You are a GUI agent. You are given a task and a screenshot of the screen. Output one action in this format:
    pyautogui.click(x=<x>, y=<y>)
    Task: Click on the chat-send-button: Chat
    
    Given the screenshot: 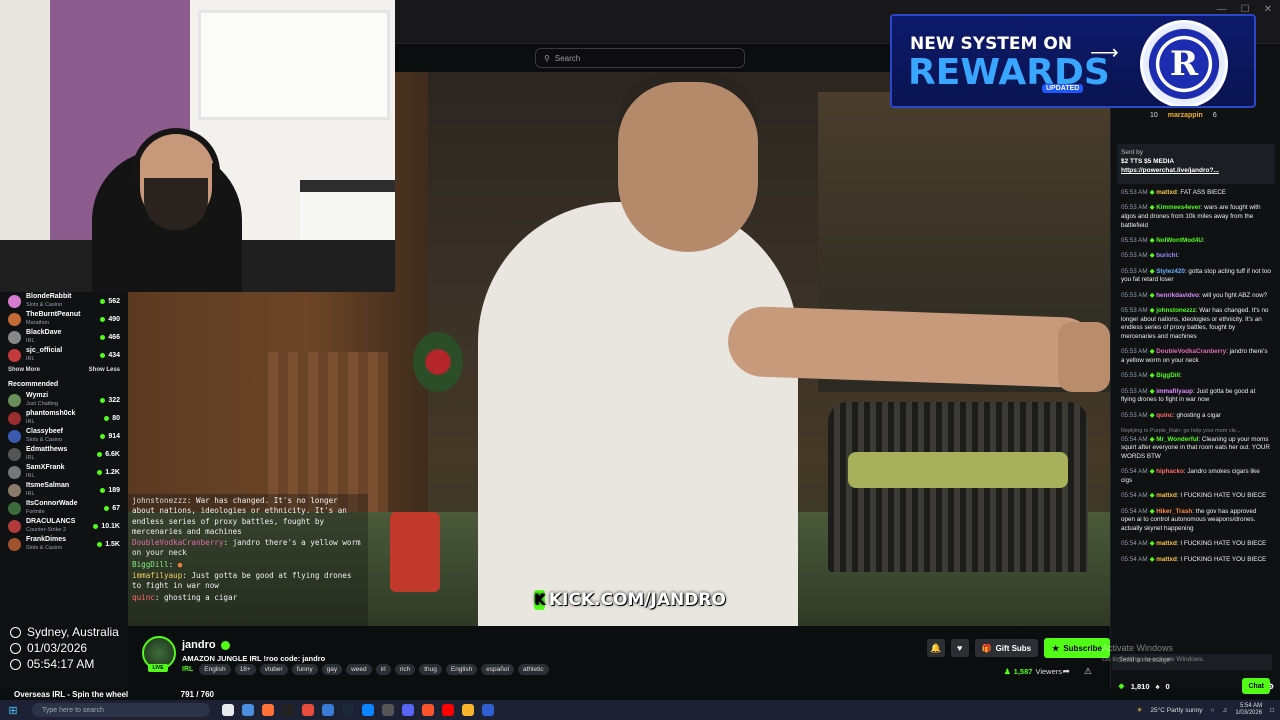 What is the action you would take?
    pyautogui.click(x=1256, y=686)
    